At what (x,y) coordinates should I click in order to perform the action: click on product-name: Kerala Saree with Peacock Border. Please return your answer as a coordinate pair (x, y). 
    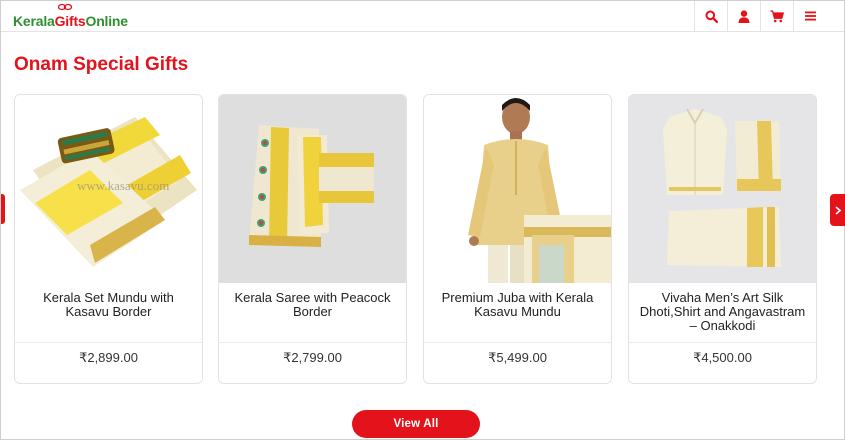
    Looking at the image, I should click on (312, 305).